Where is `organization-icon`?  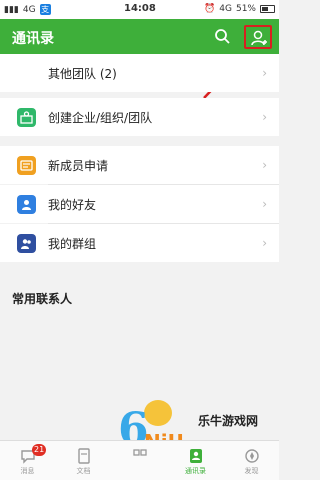 organization-icon is located at coordinates (26, 117).